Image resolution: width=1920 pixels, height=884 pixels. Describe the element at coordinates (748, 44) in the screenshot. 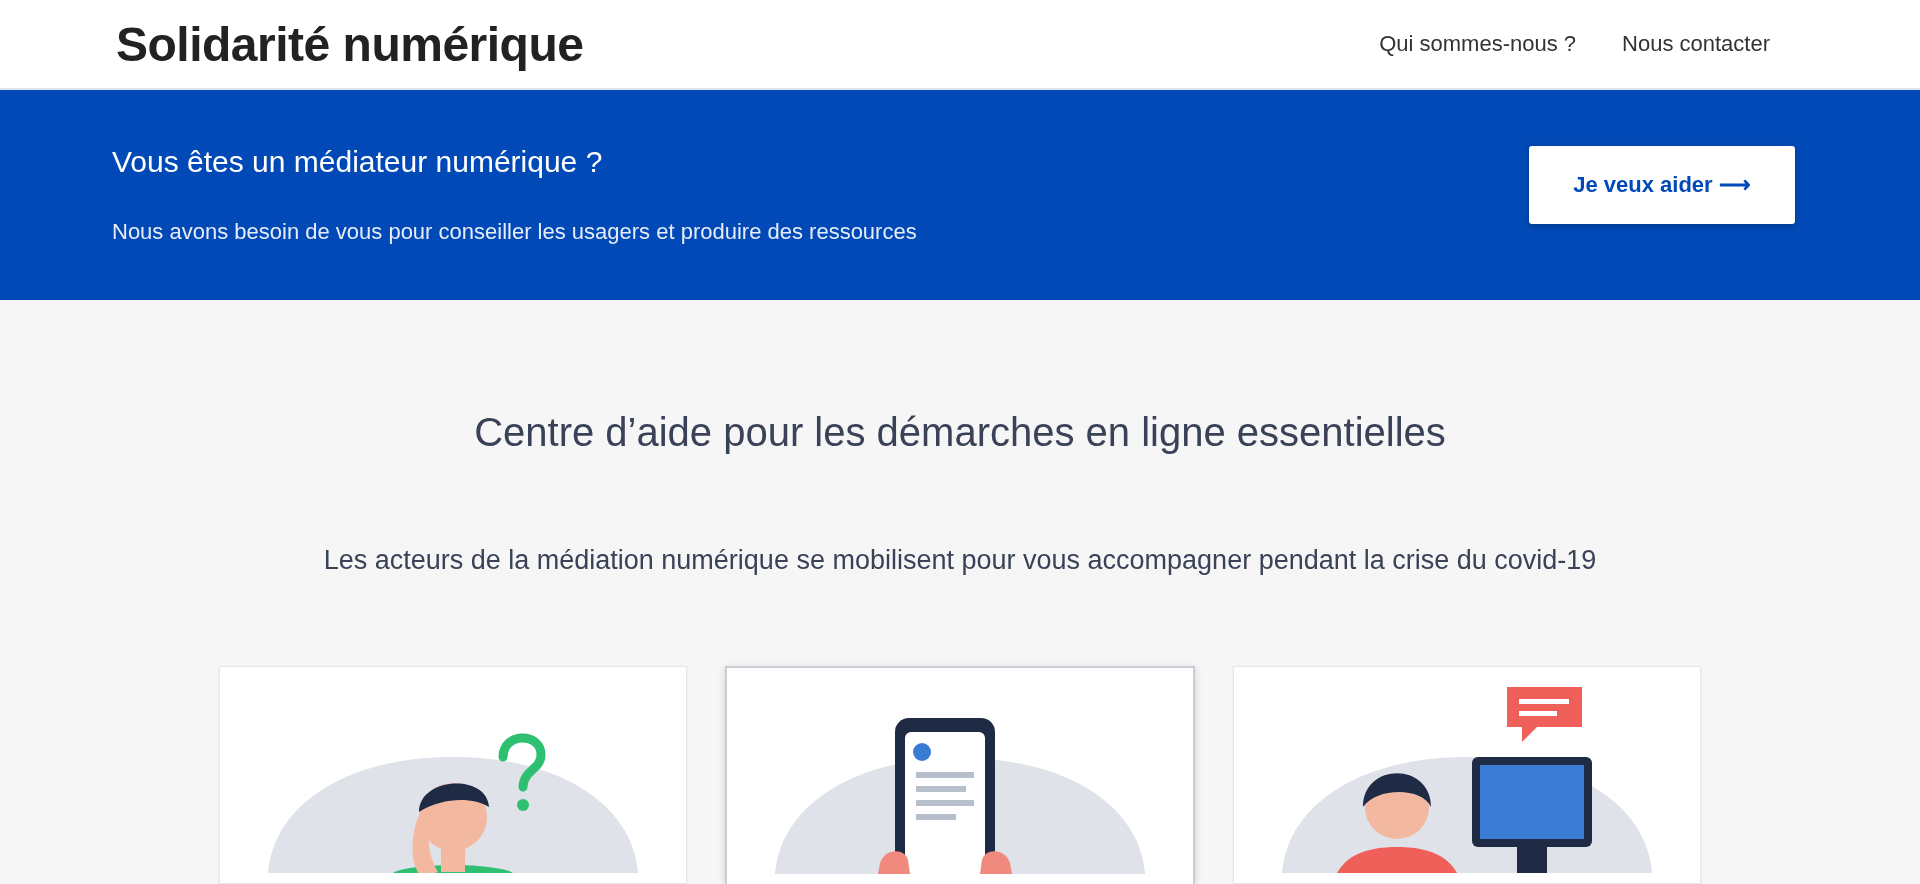

I see `site-title: Solidarité numérique` at that location.